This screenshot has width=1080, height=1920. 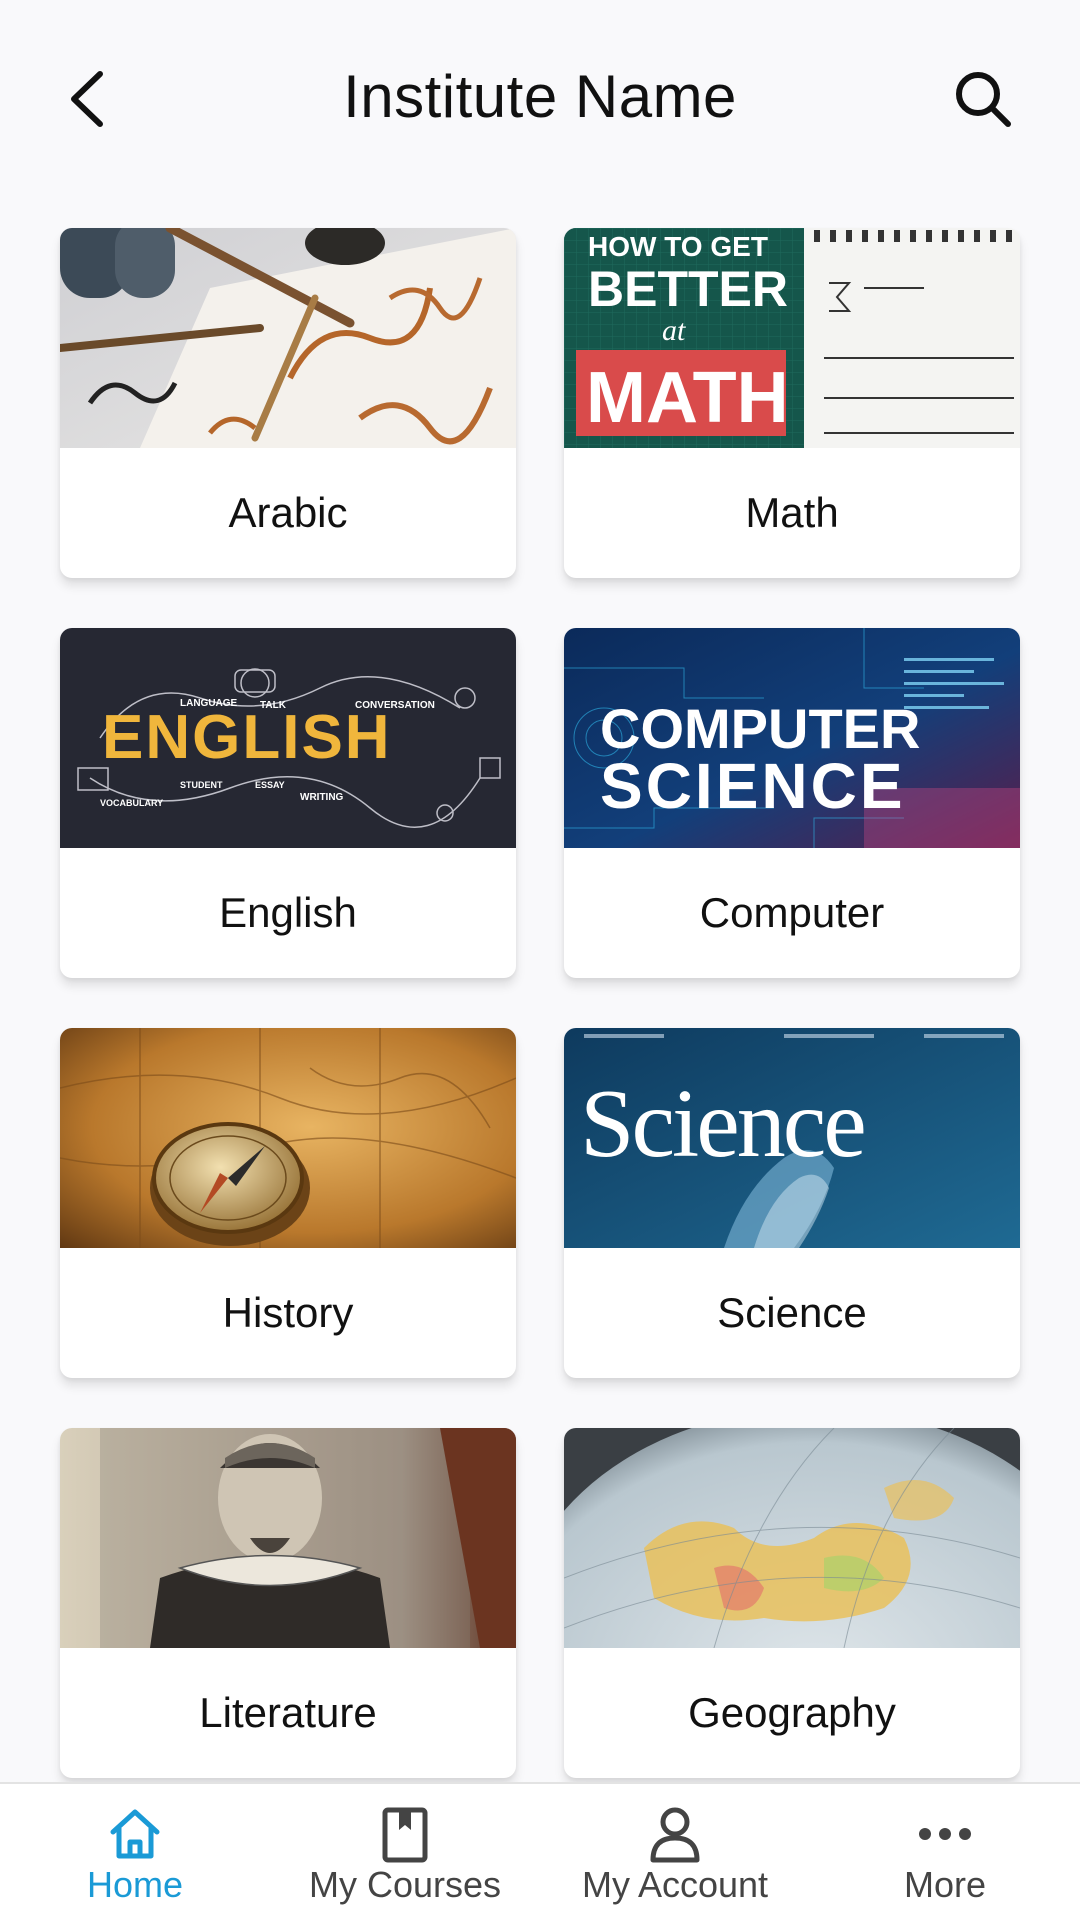 I want to click on nav-item-my-courses: My Courses, so click(x=405, y=1852).